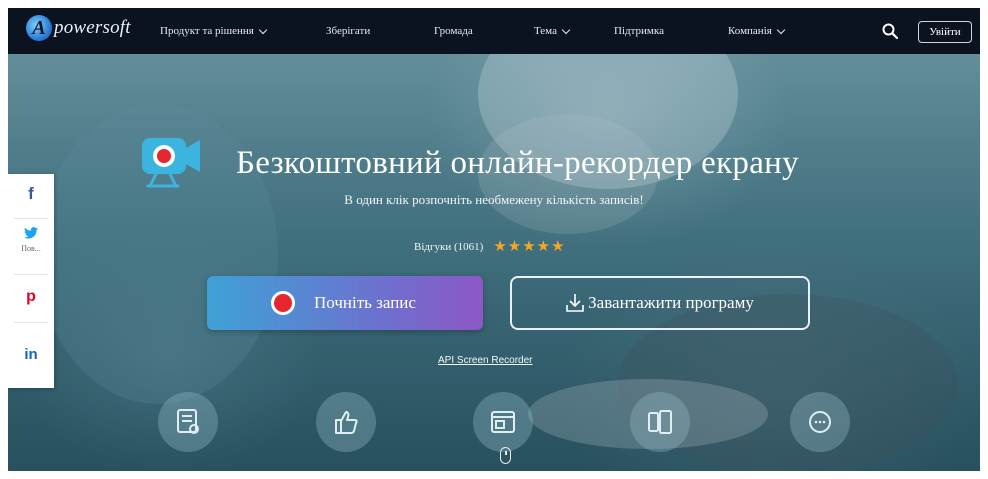  Describe the element at coordinates (31, 354) in the screenshot. I see `linkedin-icon: in` at that location.